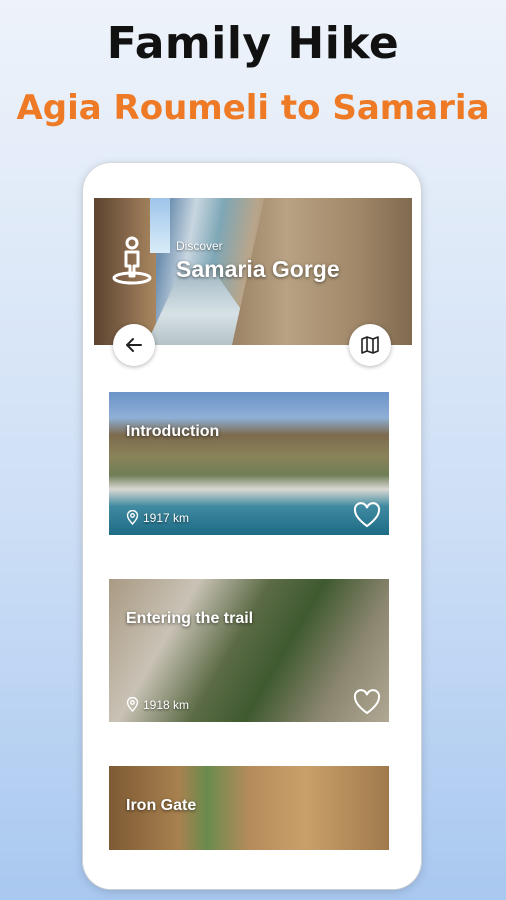  I want to click on promo-subtitle: Agia Roumeli to Samaria, so click(253, 108).